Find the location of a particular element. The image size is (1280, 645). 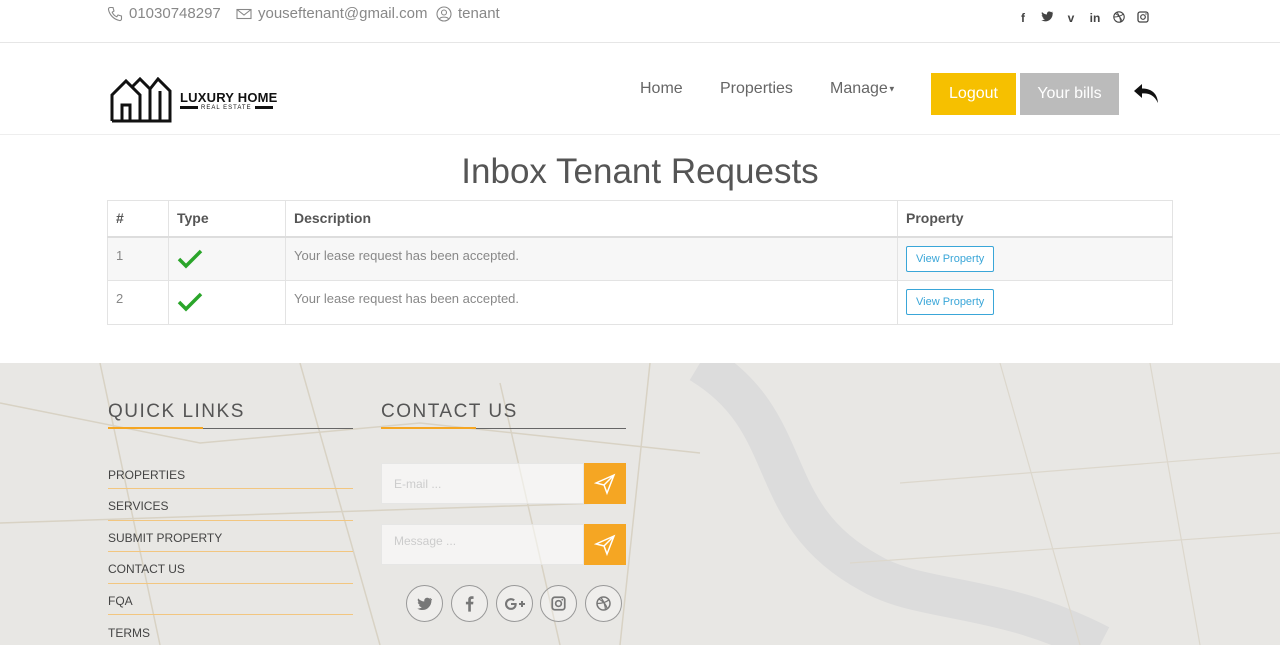

user-icon is located at coordinates (444, 13).